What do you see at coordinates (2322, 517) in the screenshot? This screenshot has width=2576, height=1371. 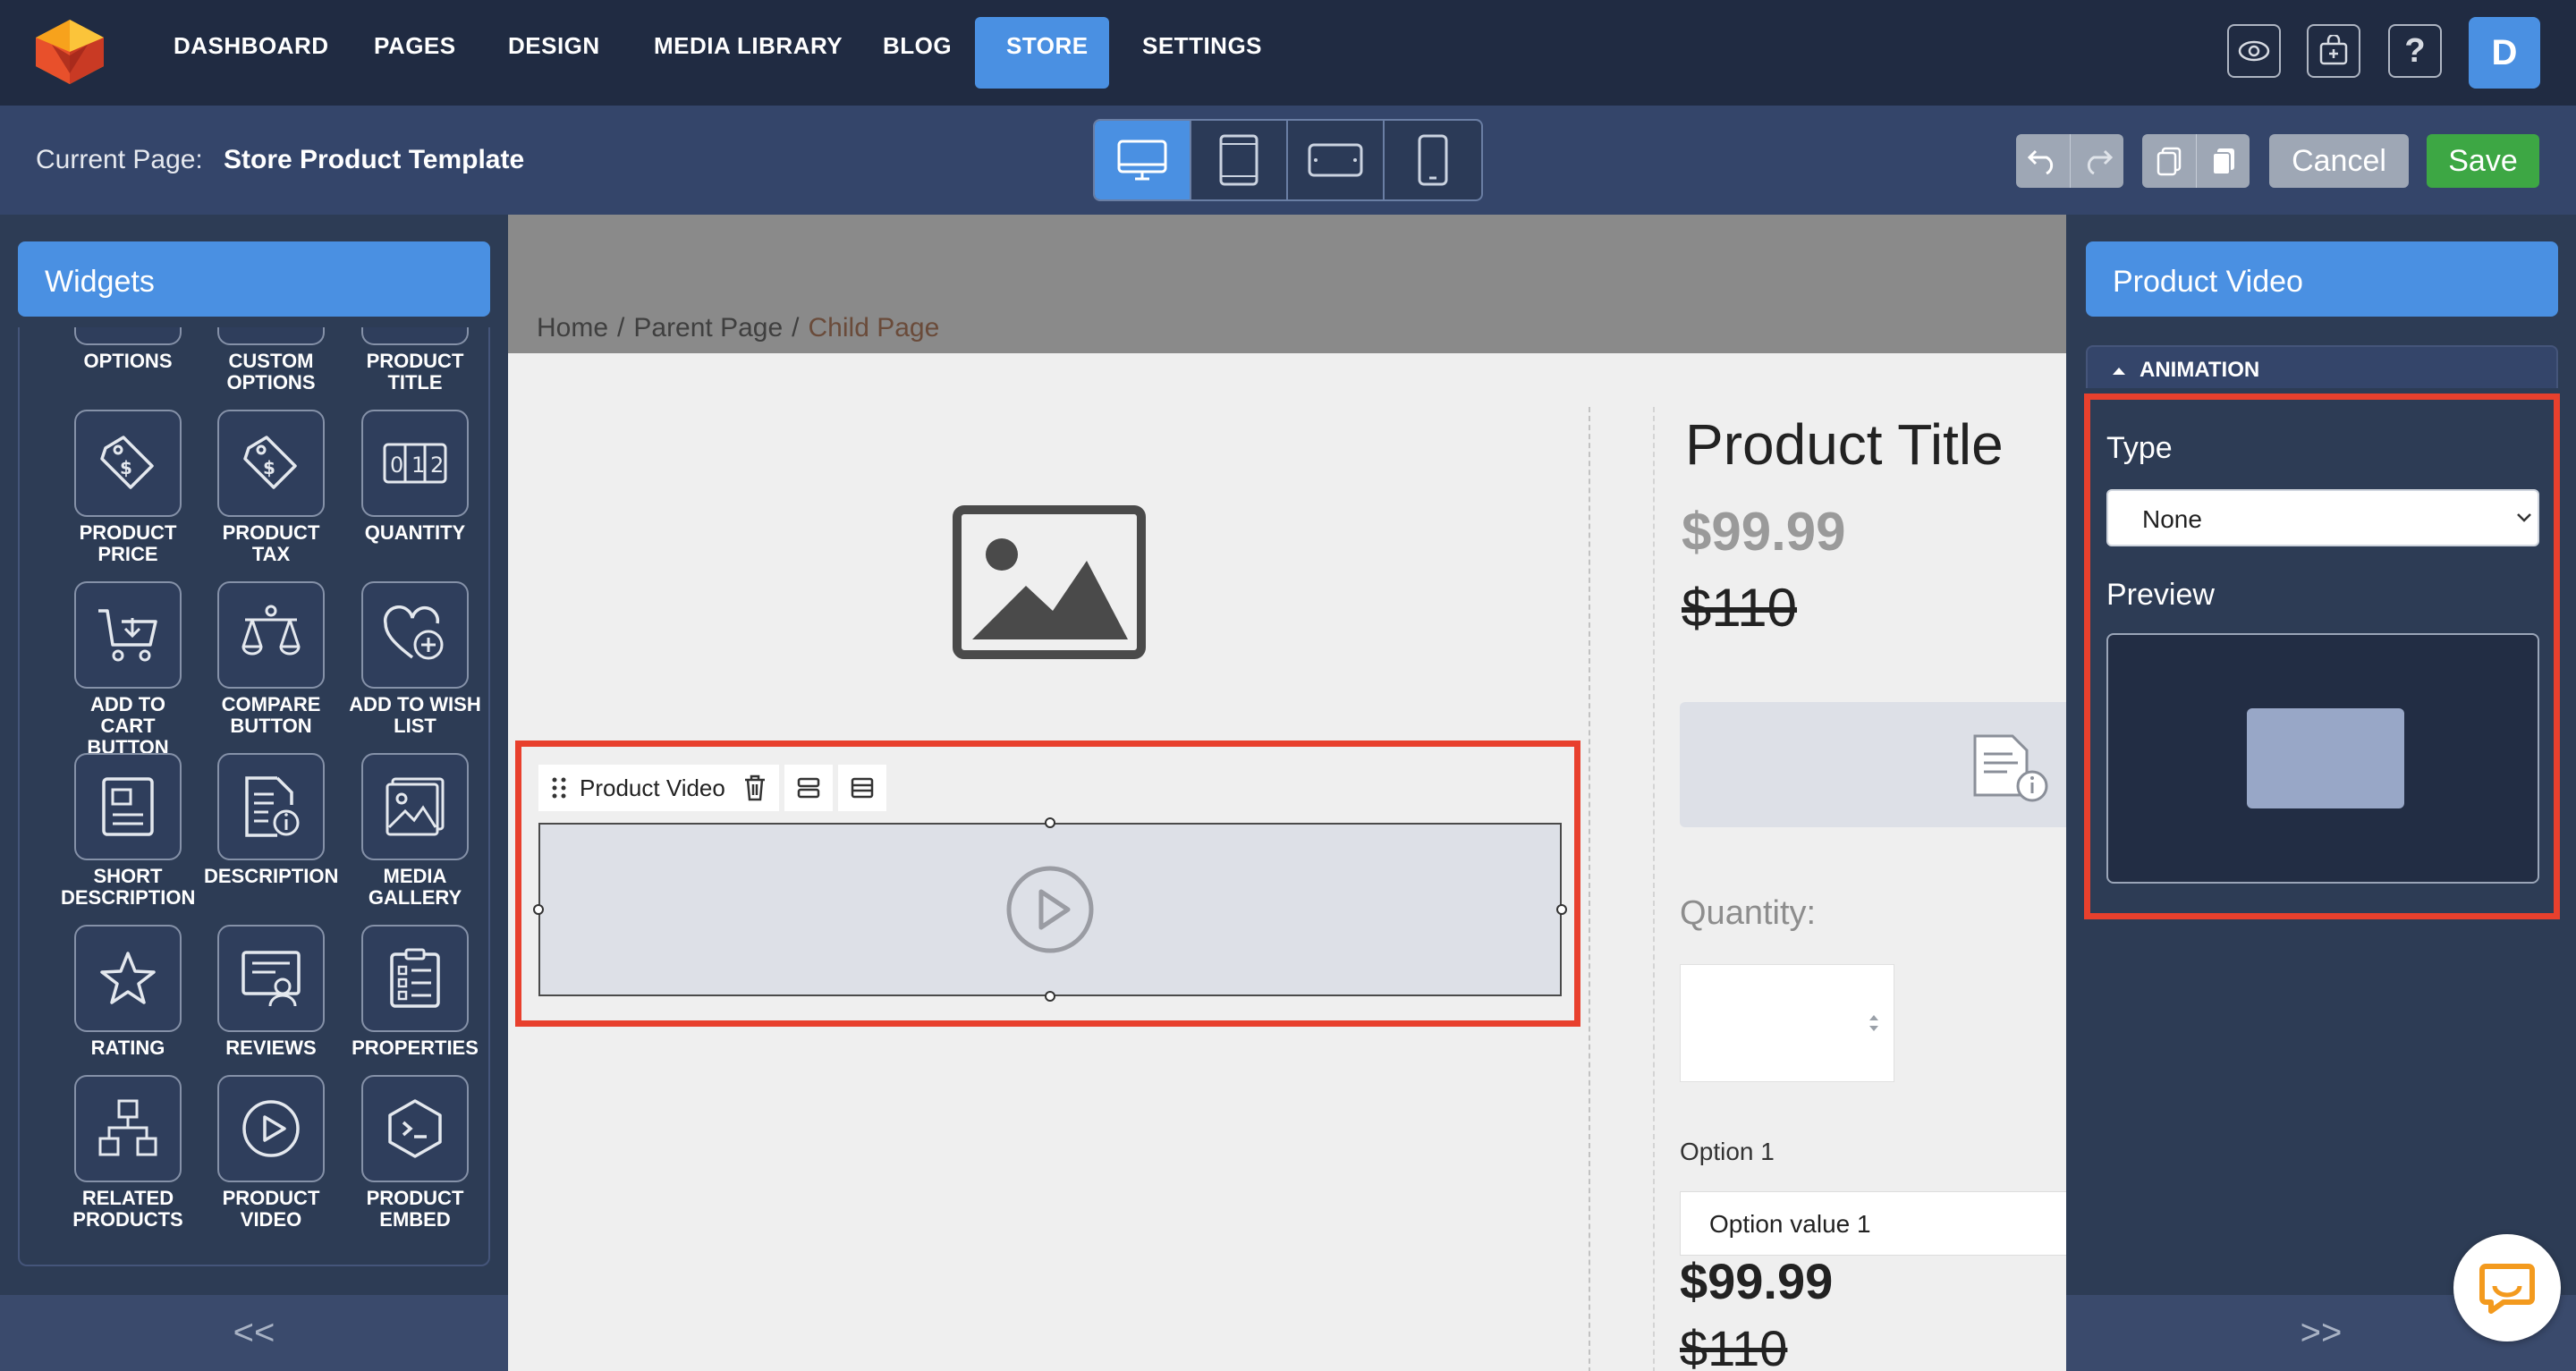 I see `animation-type-select: None` at bounding box center [2322, 517].